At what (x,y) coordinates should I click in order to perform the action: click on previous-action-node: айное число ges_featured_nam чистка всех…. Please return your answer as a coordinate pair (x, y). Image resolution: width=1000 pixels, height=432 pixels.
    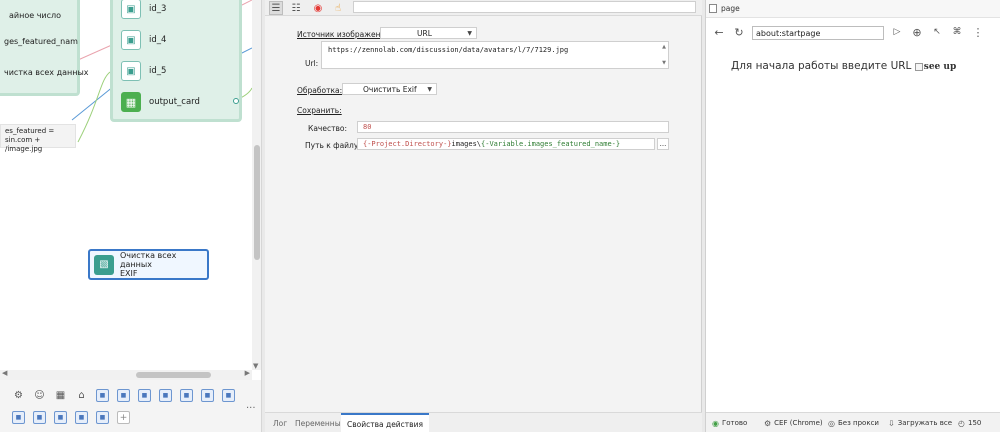
    Looking at the image, I should click on (44, 48).